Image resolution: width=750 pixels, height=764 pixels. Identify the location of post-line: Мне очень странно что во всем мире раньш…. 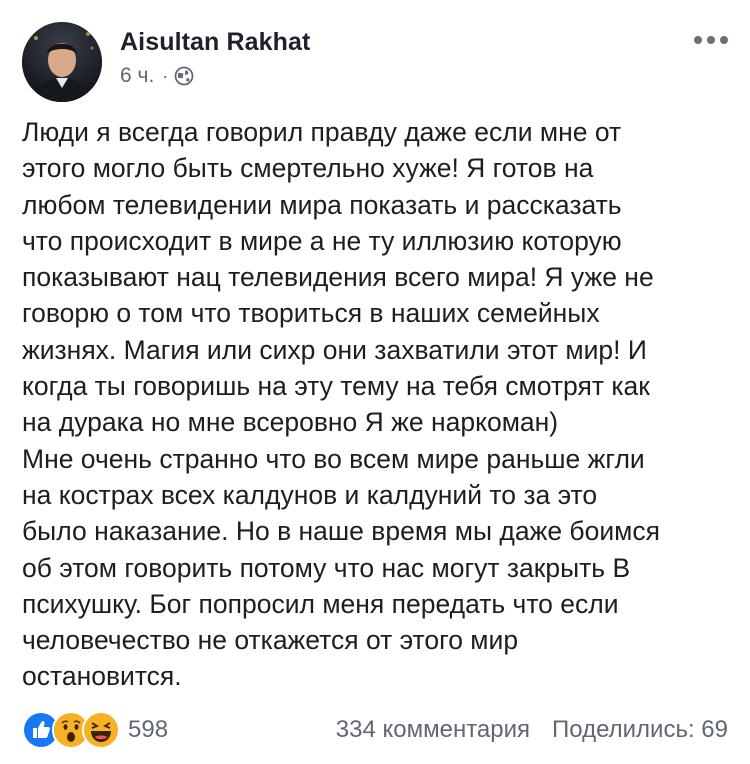
(333, 458).